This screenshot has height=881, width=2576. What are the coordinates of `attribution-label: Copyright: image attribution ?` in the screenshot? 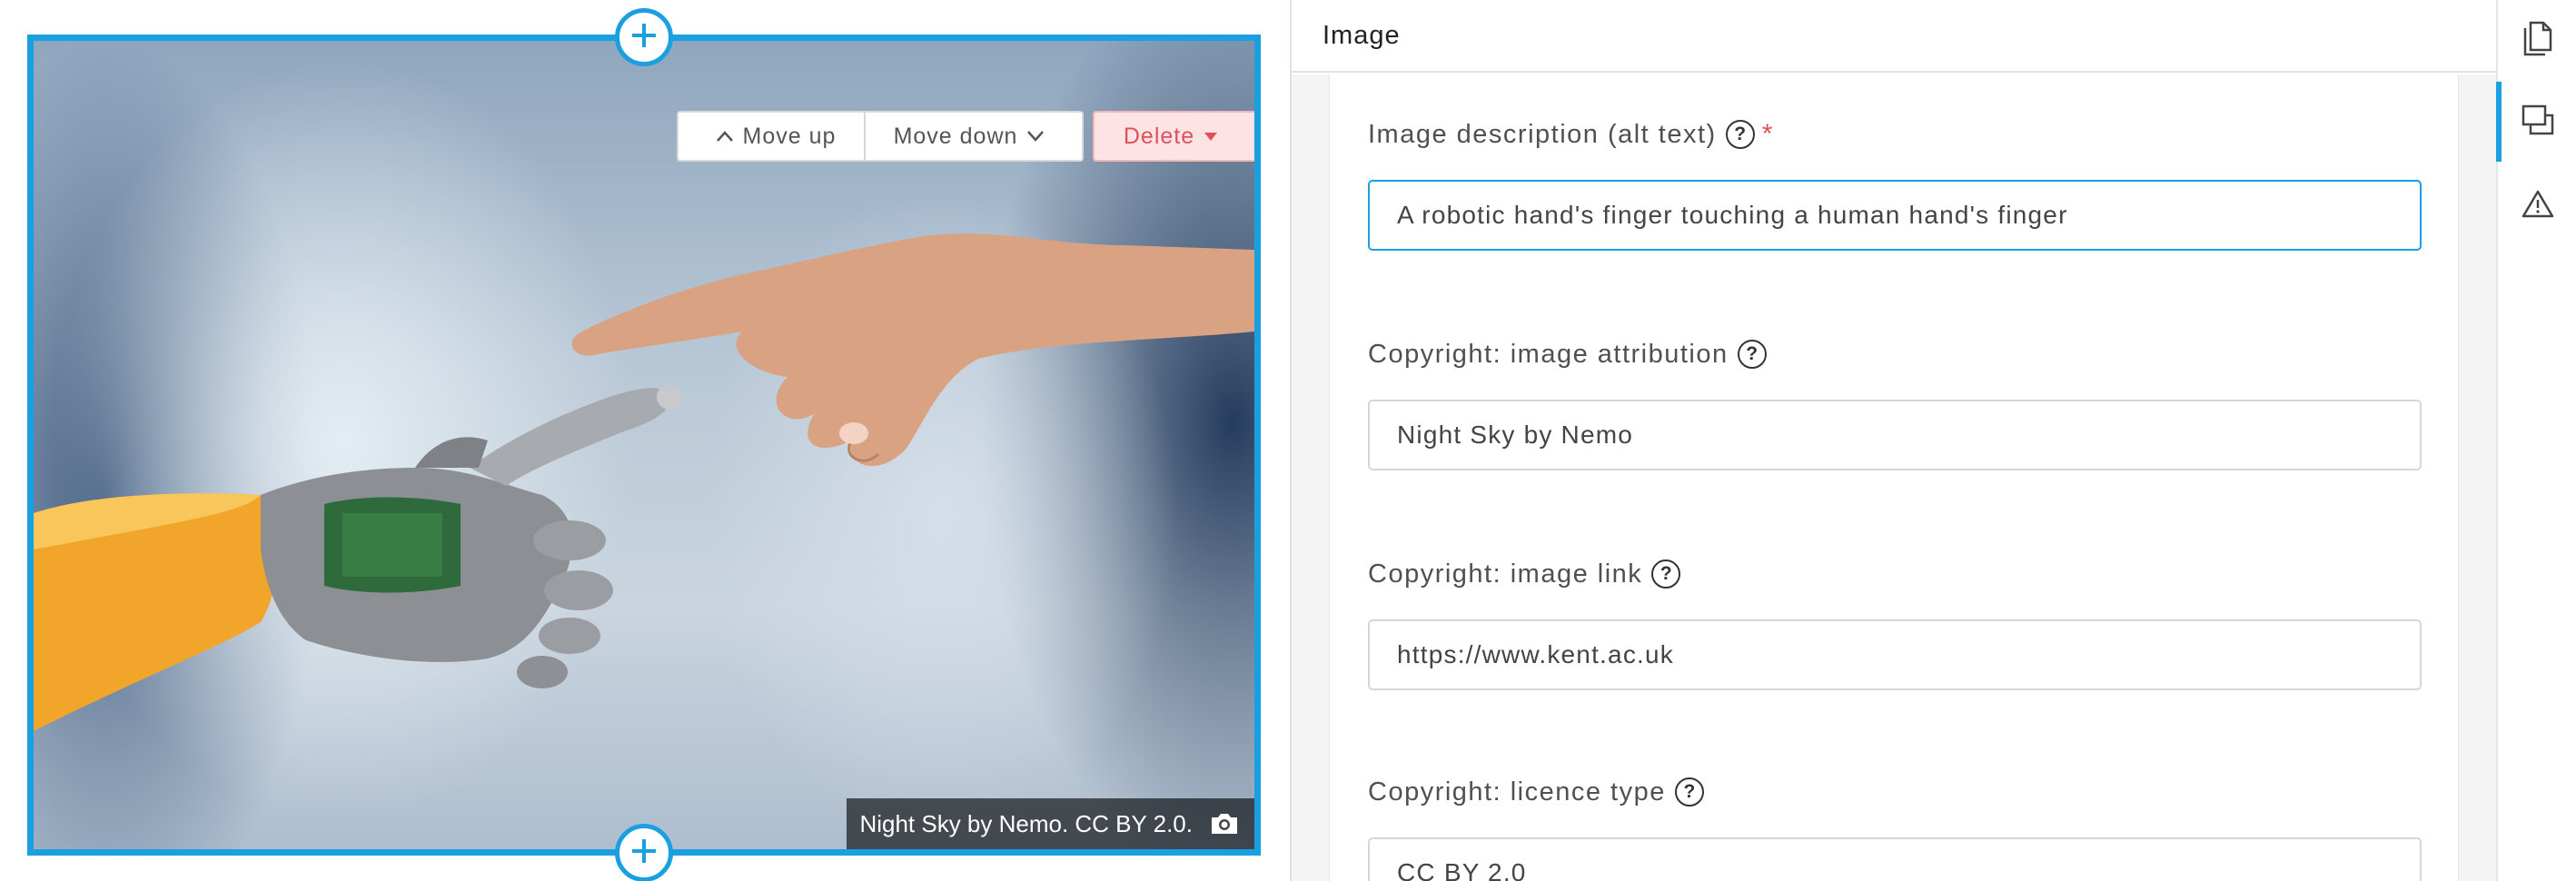 It's located at (1895, 354).